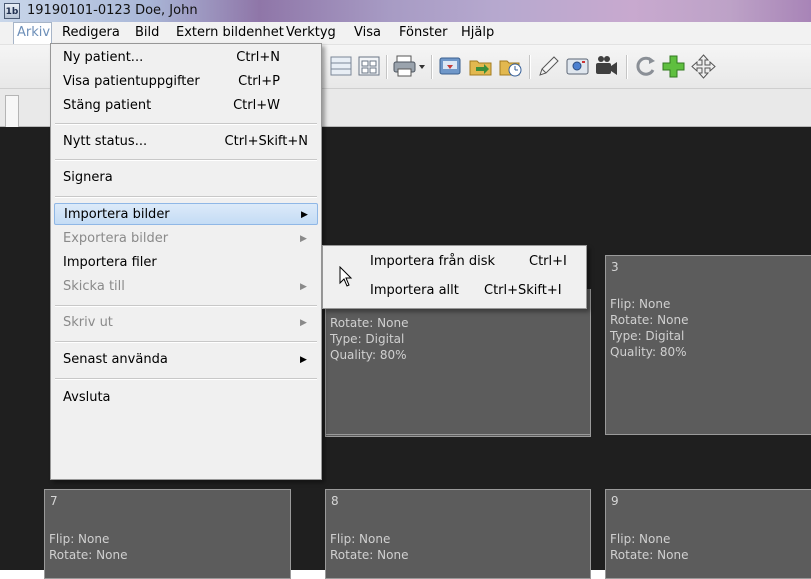 The width and height of the screenshot is (811, 579). I want to click on app-icon: 1b, so click(12, 11).